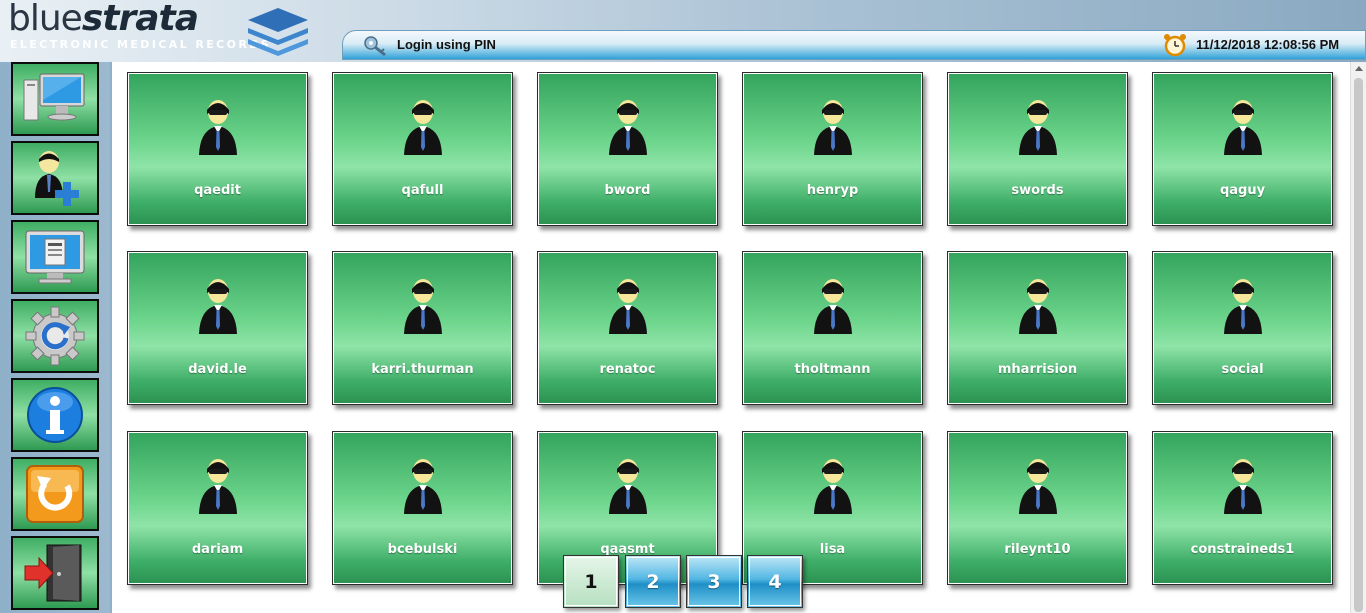 The width and height of the screenshot is (1366, 613). I want to click on user-tile: henryp, so click(832, 149).